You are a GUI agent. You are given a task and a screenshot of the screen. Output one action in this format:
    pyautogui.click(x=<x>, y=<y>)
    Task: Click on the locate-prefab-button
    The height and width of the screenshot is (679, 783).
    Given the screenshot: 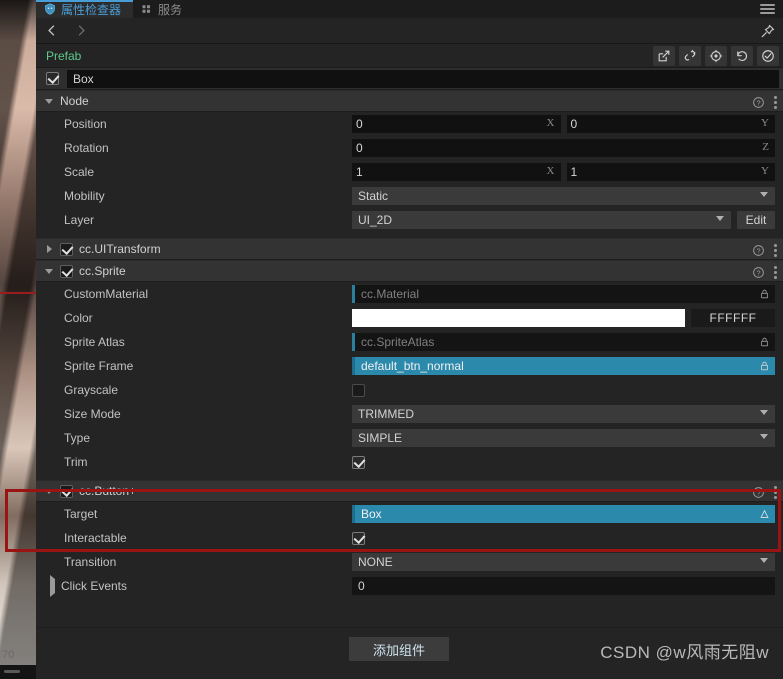 What is the action you would take?
    pyautogui.click(x=716, y=56)
    